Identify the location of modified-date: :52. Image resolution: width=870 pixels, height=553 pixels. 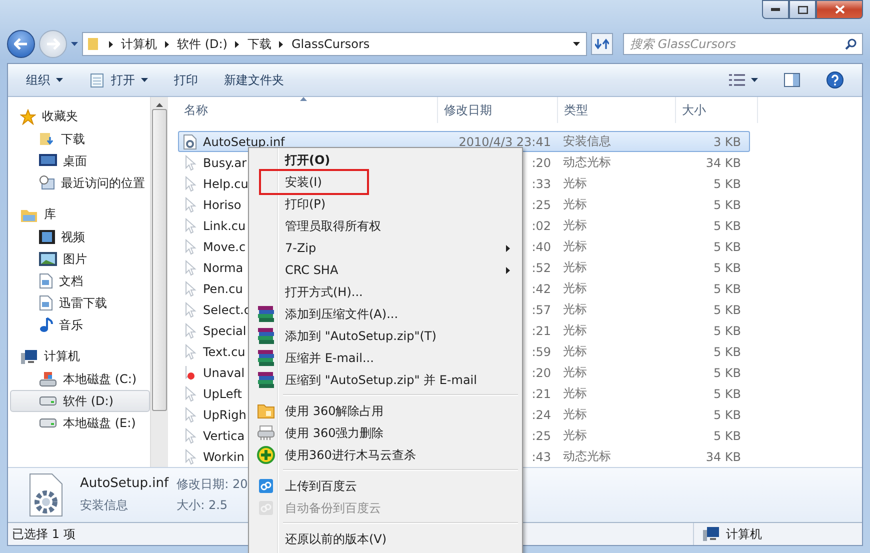
(541, 267).